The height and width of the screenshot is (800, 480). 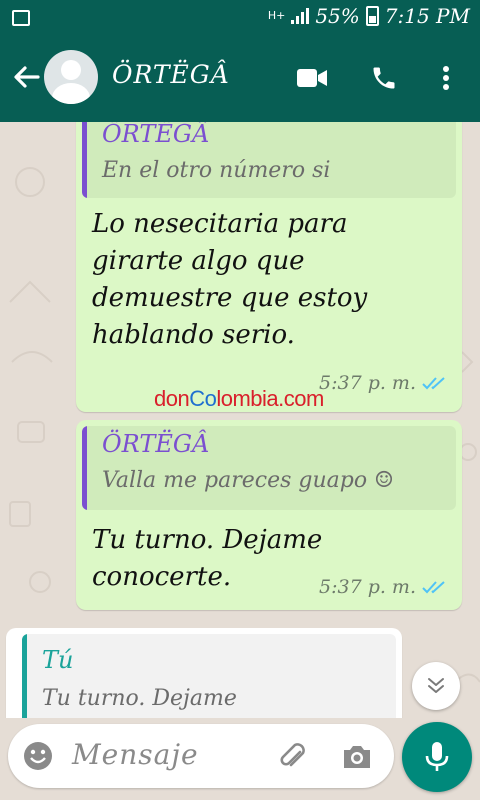 I want to click on emoji-icon, so click(x=38, y=756).